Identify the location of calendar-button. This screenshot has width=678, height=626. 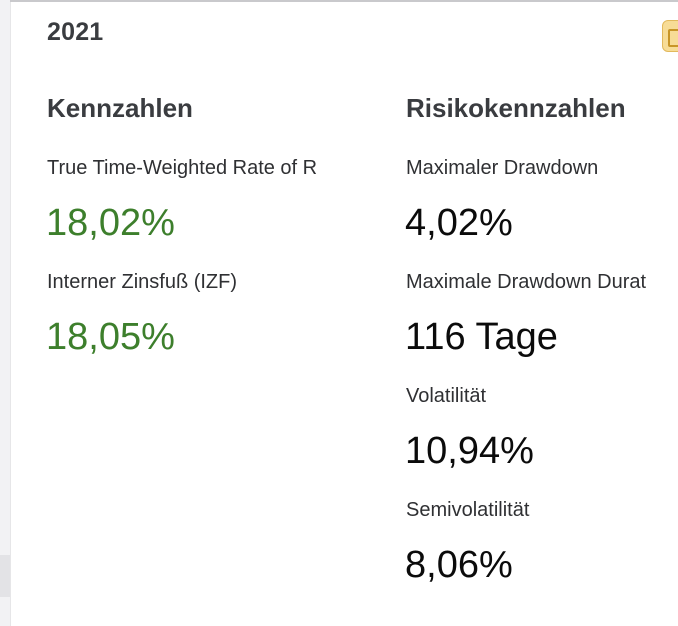
(670, 36).